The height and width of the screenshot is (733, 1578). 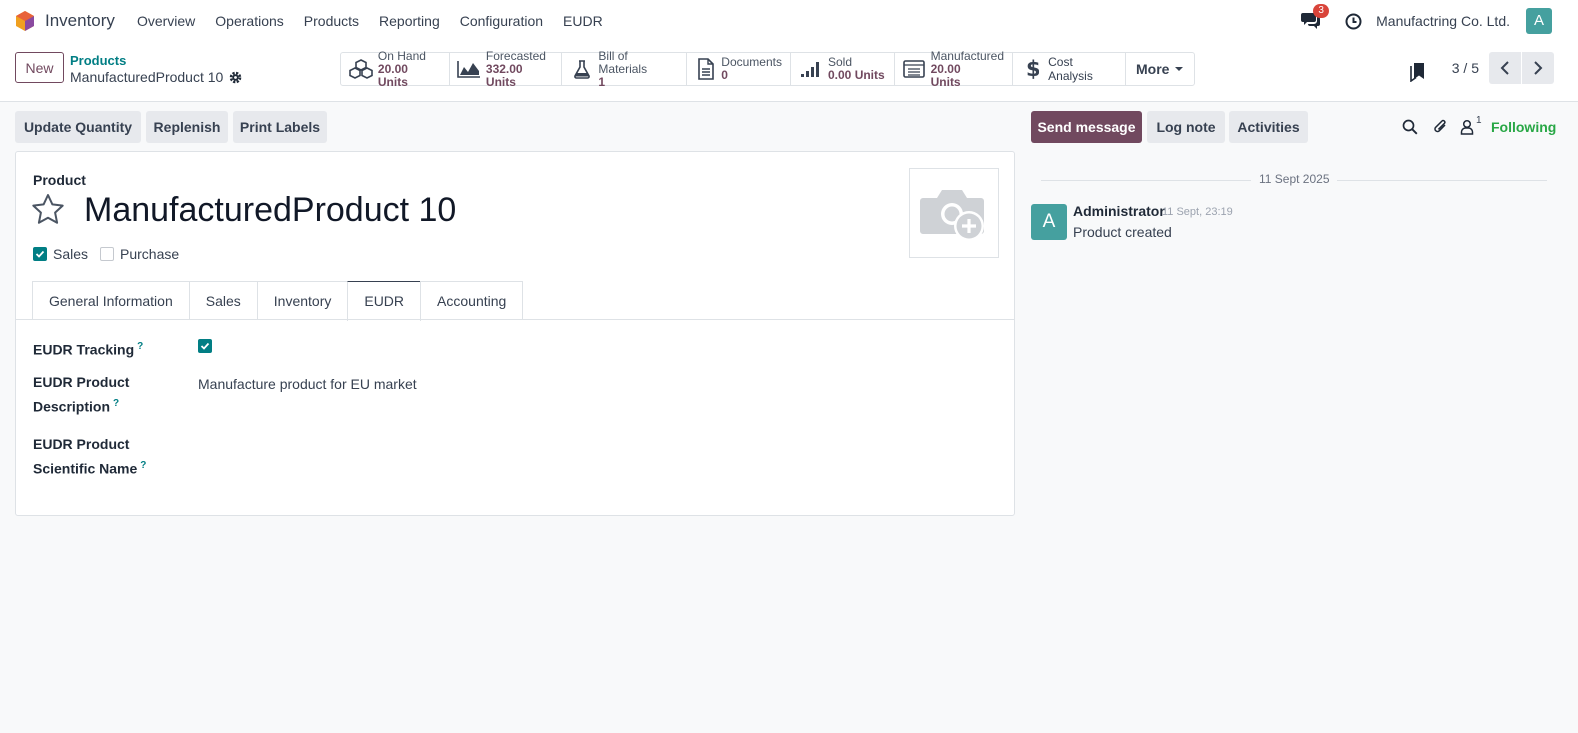 What do you see at coordinates (1153, 69) in the screenshot?
I see `more-label: More` at bounding box center [1153, 69].